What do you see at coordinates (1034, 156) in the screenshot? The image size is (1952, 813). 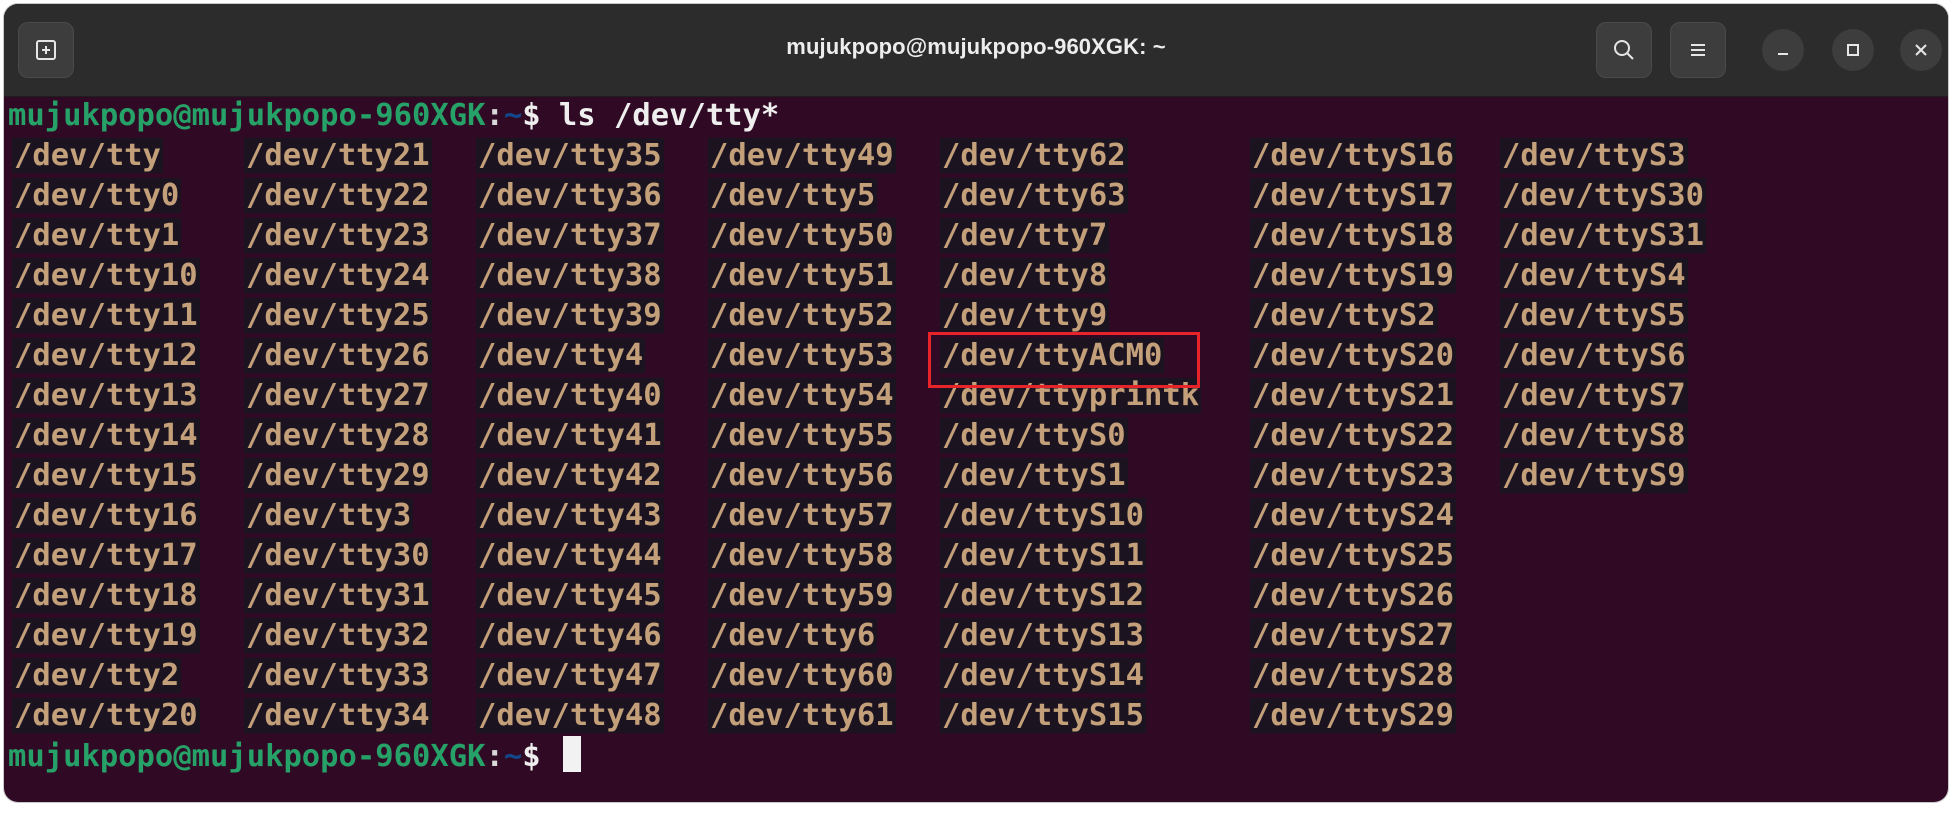 I see `device-entry: /dev/tty62` at bounding box center [1034, 156].